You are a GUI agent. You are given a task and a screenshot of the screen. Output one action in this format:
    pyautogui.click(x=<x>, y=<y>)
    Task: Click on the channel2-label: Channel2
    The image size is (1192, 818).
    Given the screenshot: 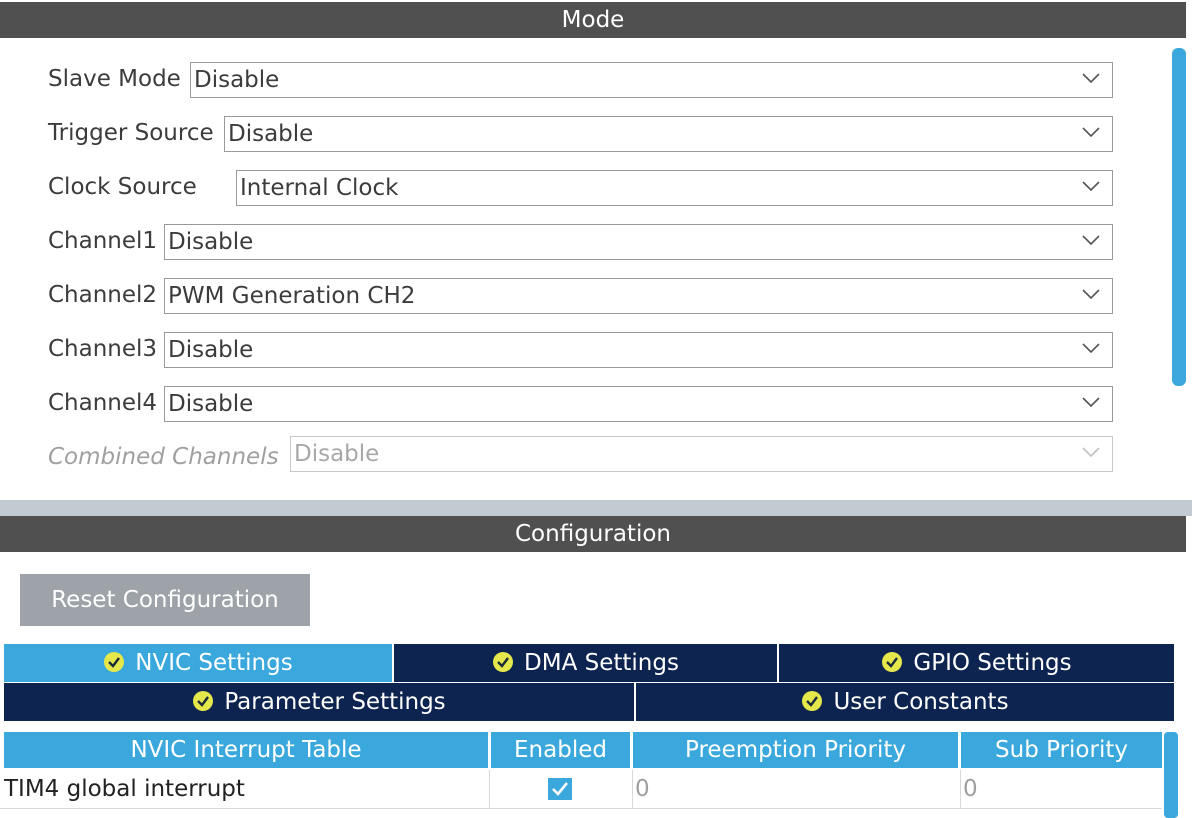 What is the action you would take?
    pyautogui.click(x=103, y=295)
    